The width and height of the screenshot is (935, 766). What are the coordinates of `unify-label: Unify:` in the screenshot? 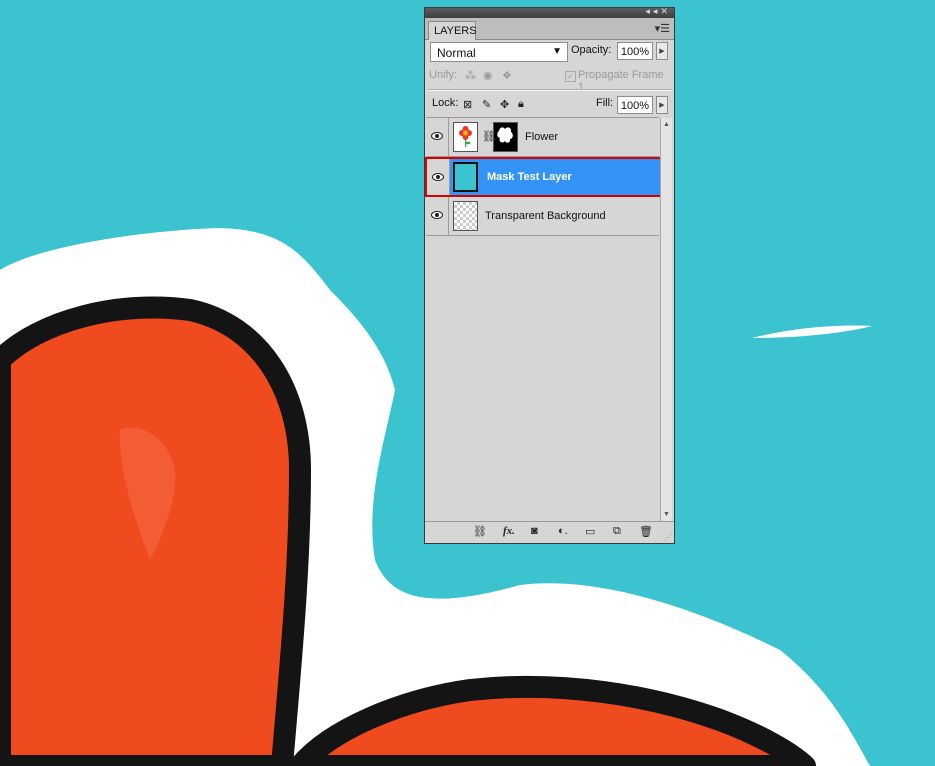 It's located at (443, 75).